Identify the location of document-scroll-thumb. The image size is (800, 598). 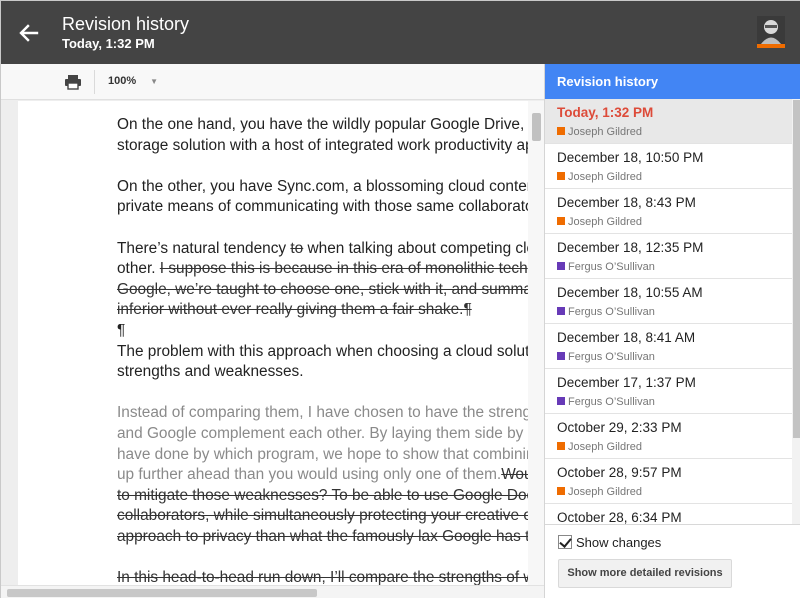
(536, 127).